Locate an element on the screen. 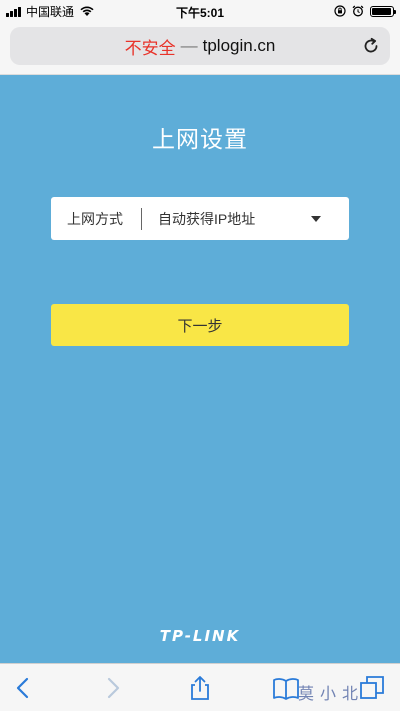 This screenshot has width=400, height=711. status-right is located at coordinates (365, 11).